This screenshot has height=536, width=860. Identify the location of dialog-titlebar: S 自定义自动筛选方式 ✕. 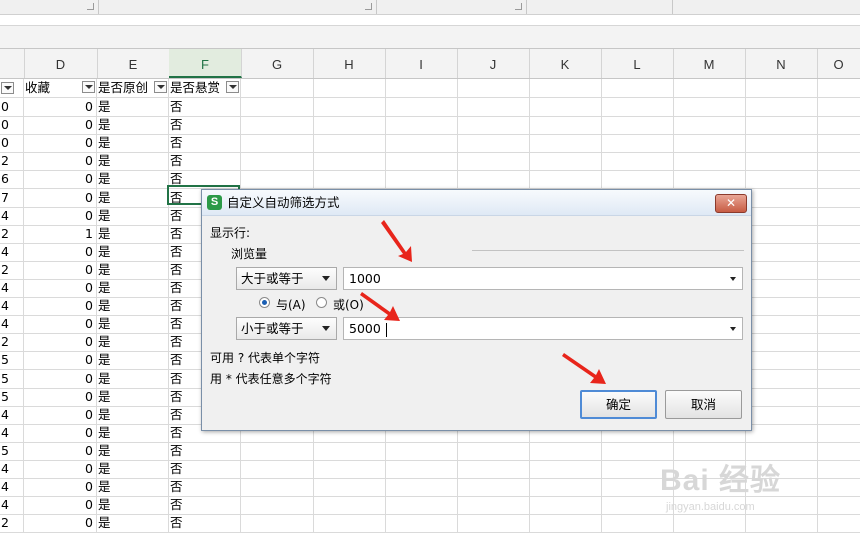
(476, 203).